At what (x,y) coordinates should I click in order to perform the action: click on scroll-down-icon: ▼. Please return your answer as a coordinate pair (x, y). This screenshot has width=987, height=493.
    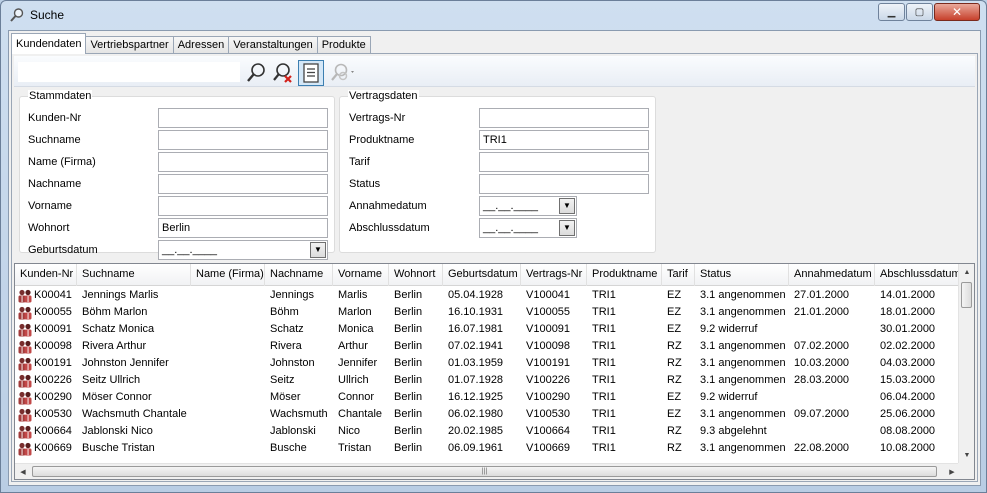
    Looking at the image, I should click on (966, 455).